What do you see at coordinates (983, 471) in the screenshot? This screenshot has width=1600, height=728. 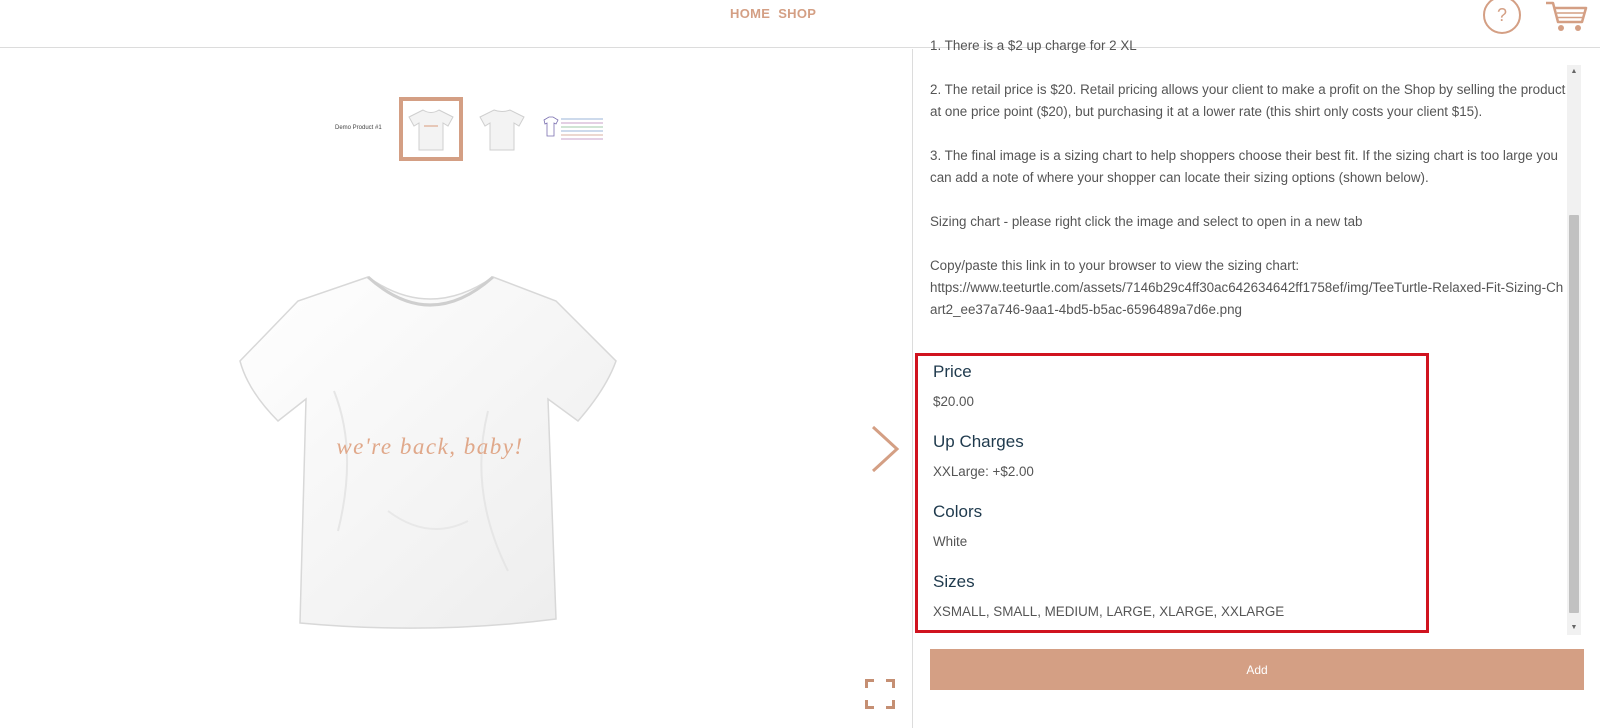 I see `upcharges-value: XXLarge: +$2.00` at bounding box center [983, 471].